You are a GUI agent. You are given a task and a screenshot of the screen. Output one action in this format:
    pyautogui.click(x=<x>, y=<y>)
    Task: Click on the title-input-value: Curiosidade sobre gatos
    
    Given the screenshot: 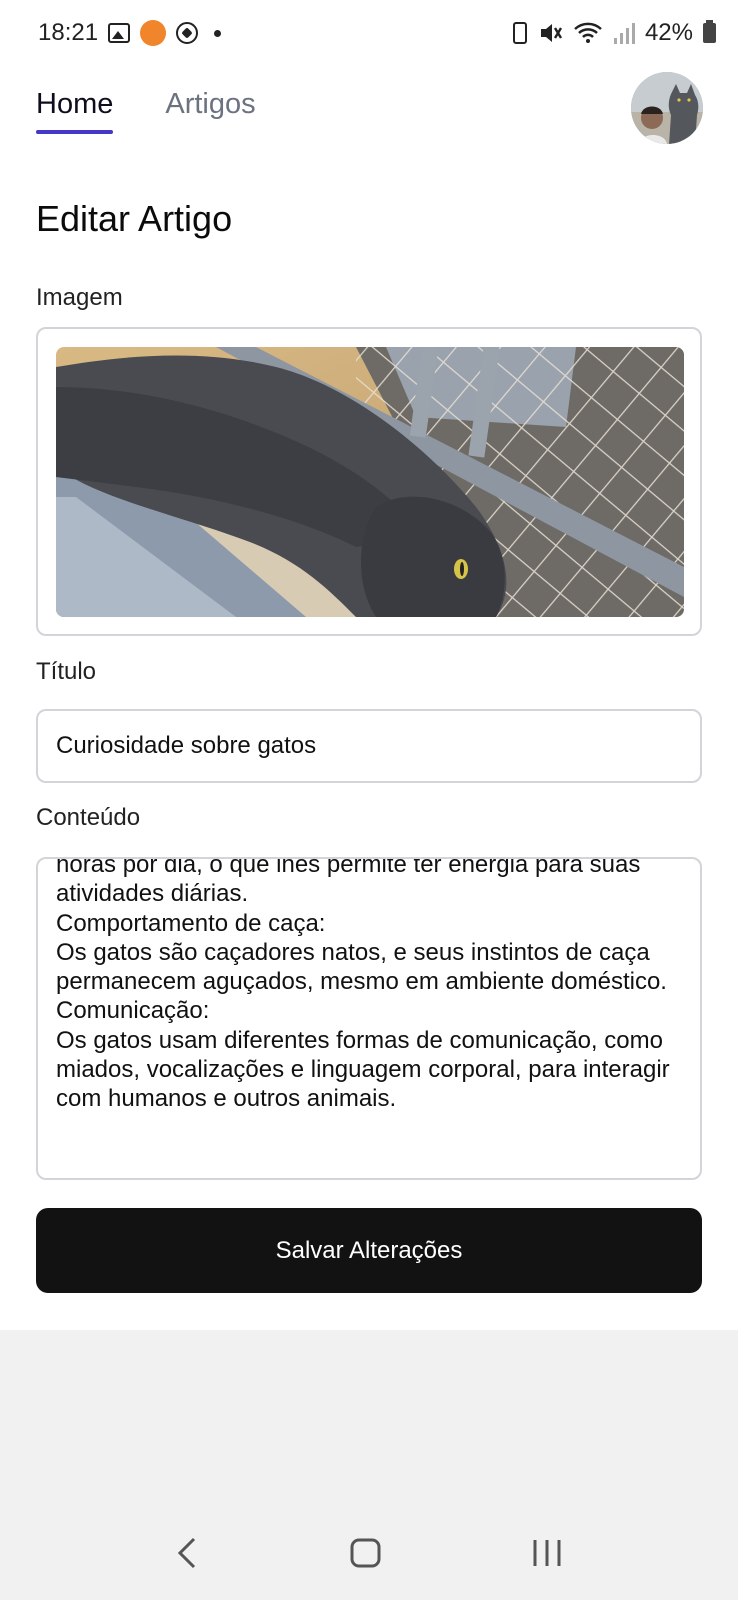 What is the action you would take?
    pyautogui.click(x=186, y=745)
    